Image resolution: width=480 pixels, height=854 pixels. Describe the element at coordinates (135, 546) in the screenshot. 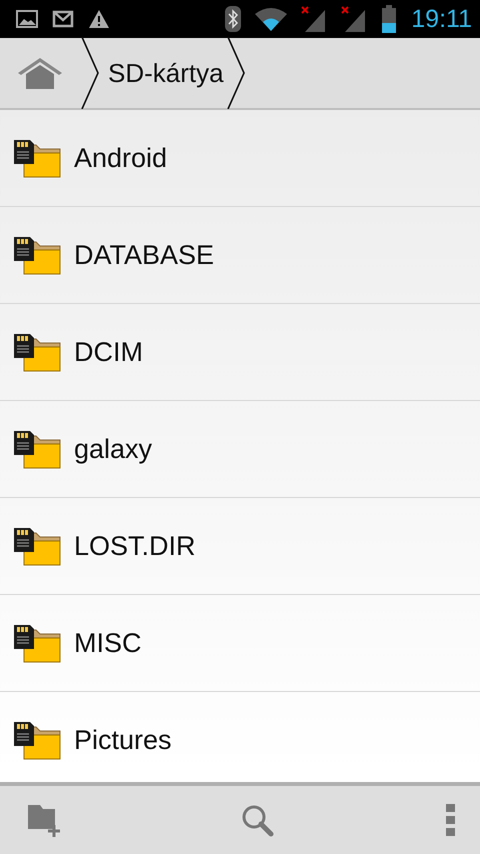

I see `folder-name: LOST.DIR` at that location.